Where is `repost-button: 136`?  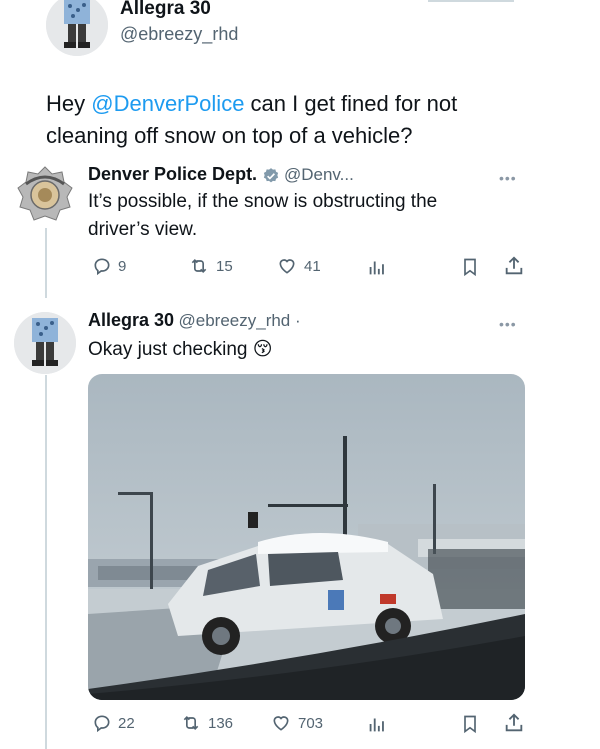 repost-button: 136 is located at coordinates (206, 723).